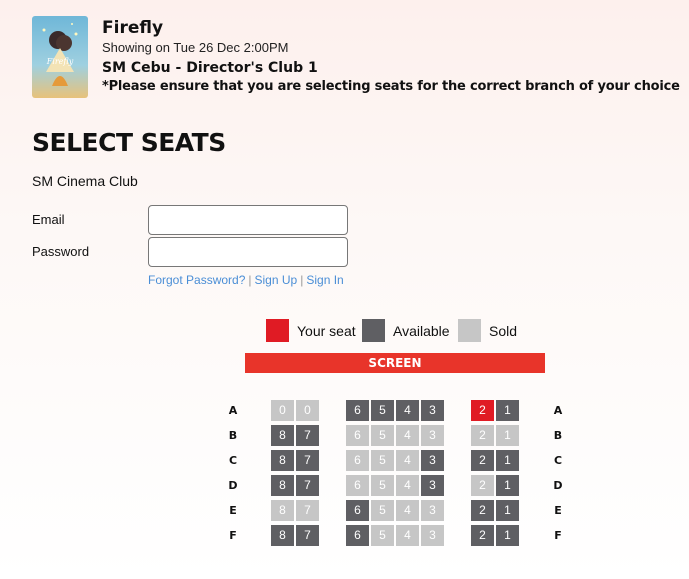 Image resolution: width=689 pixels, height=579 pixels. Describe the element at coordinates (85, 181) in the screenshot. I see `club-label: SM Cinema Club` at that location.